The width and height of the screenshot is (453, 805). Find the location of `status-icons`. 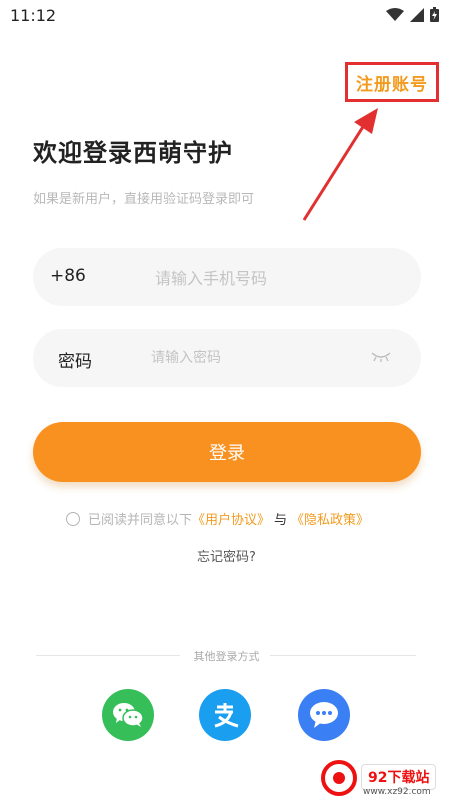

status-icons is located at coordinates (412, 14).